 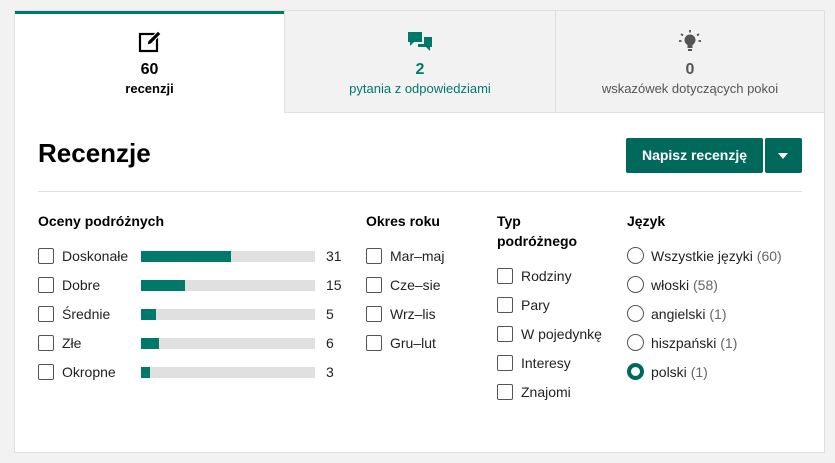 I want to click on chevron-down-icon, so click(x=783, y=156).